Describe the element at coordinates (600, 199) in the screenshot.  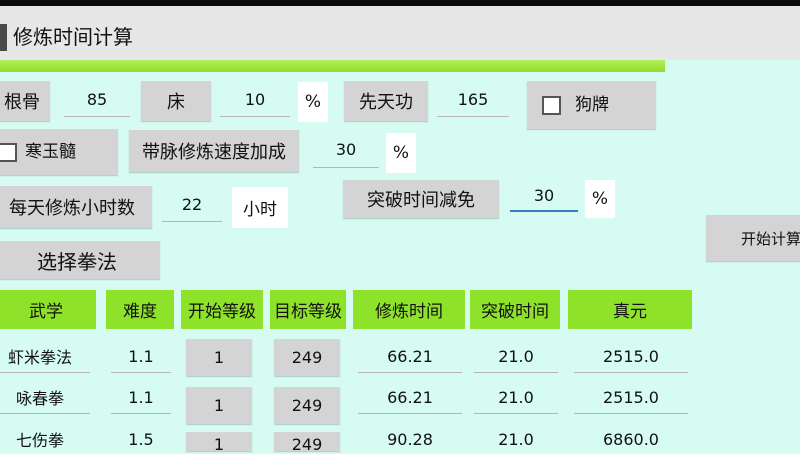
I see `breakthrough-unit: %` at that location.